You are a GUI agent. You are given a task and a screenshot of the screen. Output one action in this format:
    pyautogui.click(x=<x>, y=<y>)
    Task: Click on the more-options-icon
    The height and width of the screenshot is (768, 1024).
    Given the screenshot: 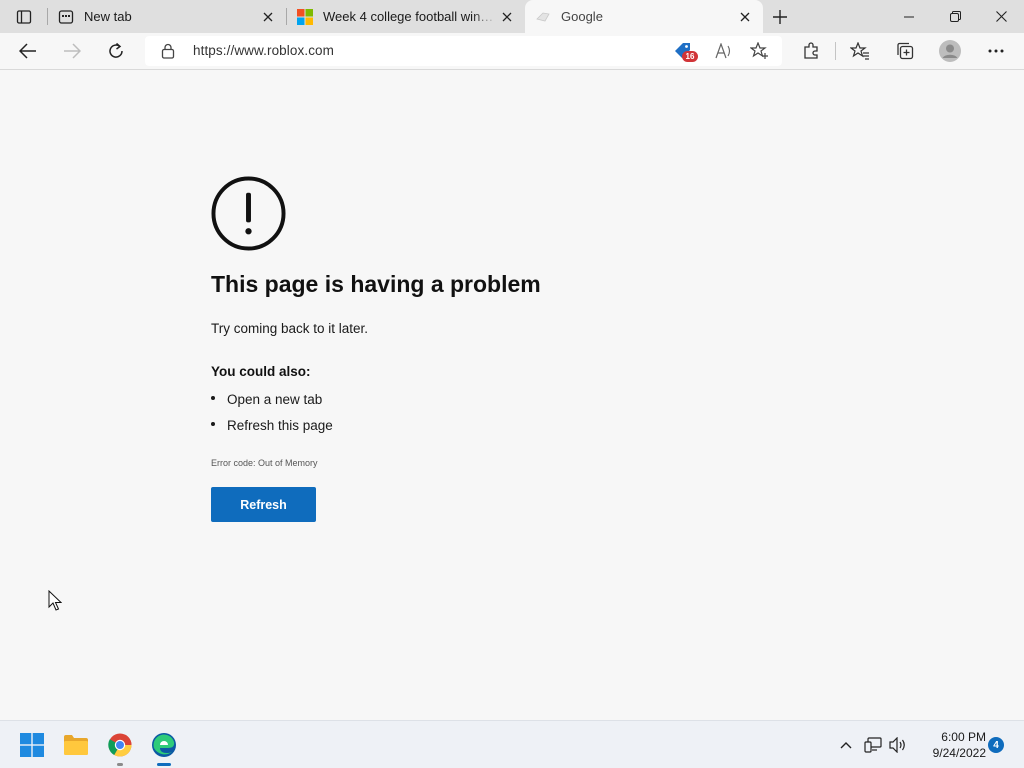 What is the action you would take?
    pyautogui.click(x=996, y=51)
    